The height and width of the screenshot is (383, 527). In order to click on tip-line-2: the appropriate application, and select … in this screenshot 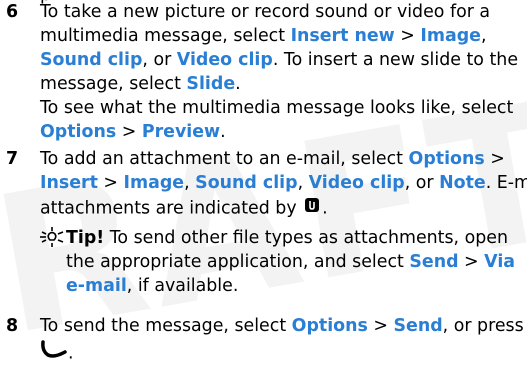, I will do `click(290, 262)`.